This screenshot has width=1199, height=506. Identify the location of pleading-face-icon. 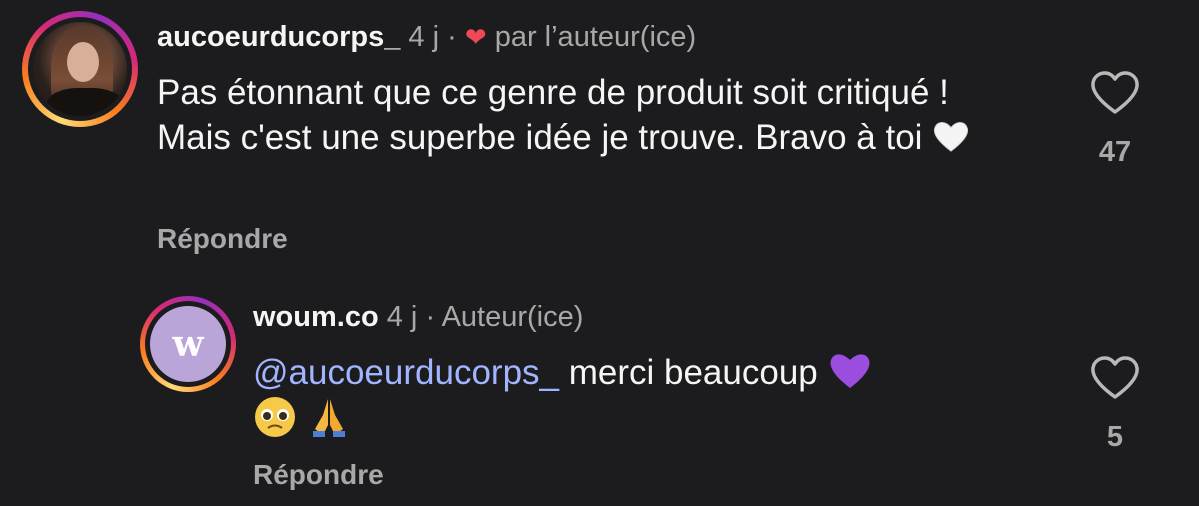
(275, 417).